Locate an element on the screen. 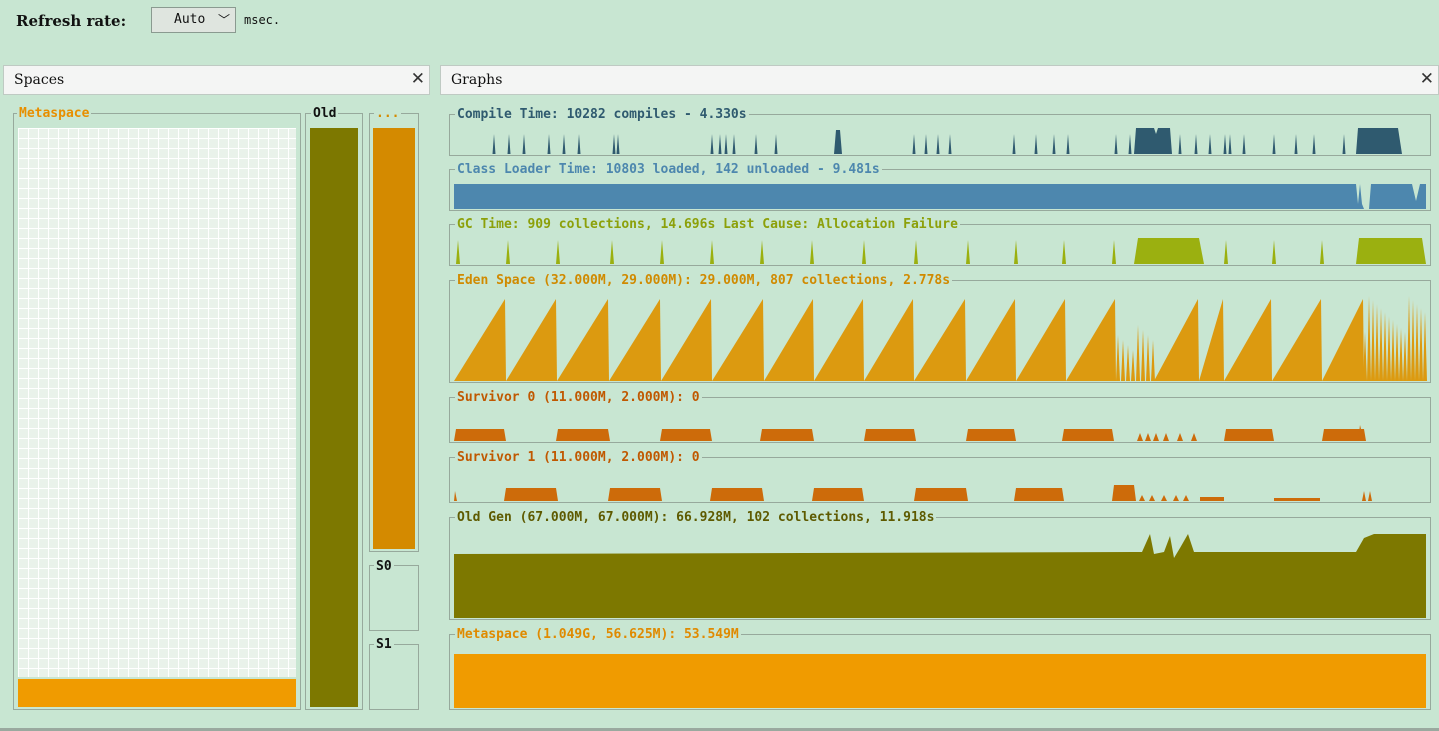 The image size is (1439, 731). class-loader-area is located at coordinates (940, 196).